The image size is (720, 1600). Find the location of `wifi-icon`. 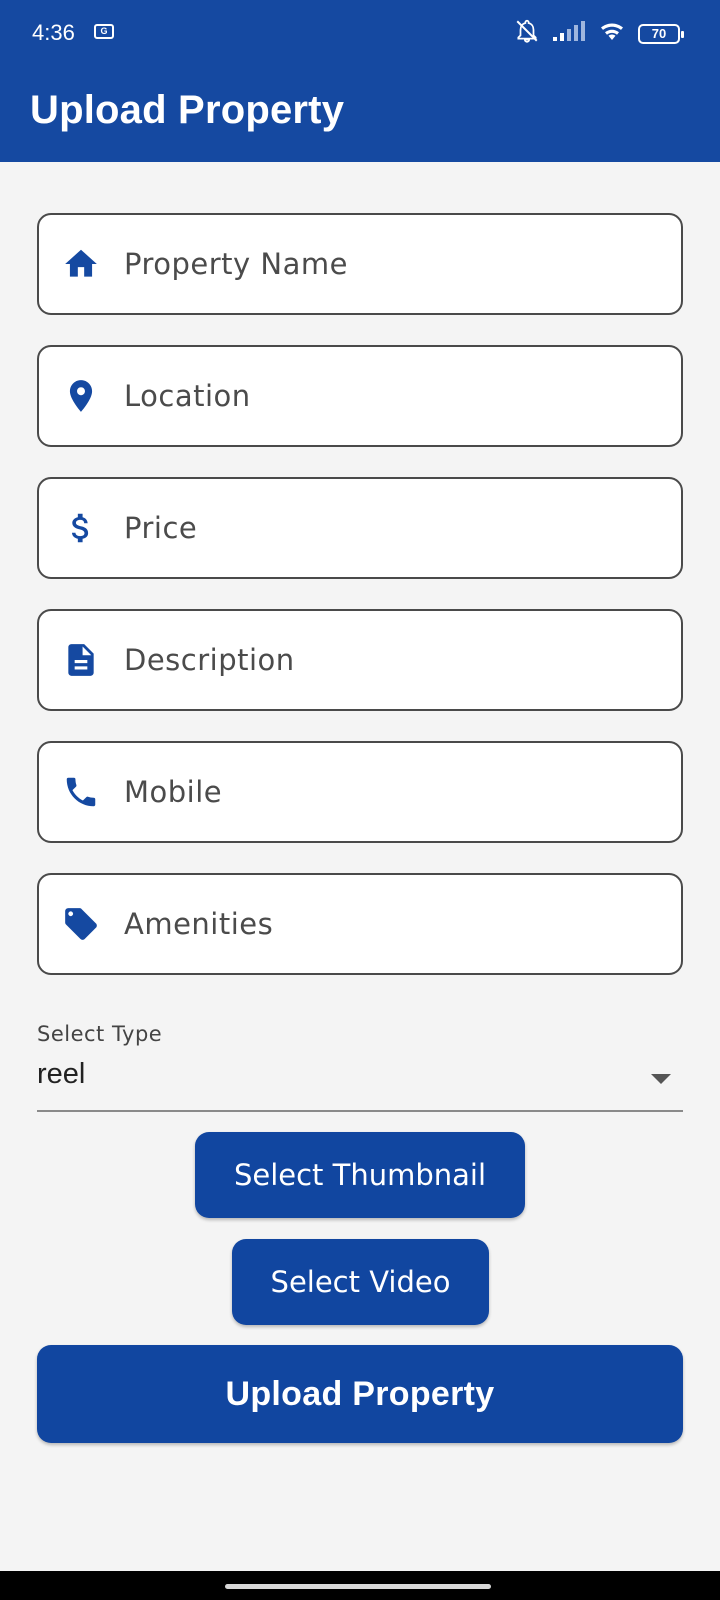

wifi-icon is located at coordinates (612, 33).